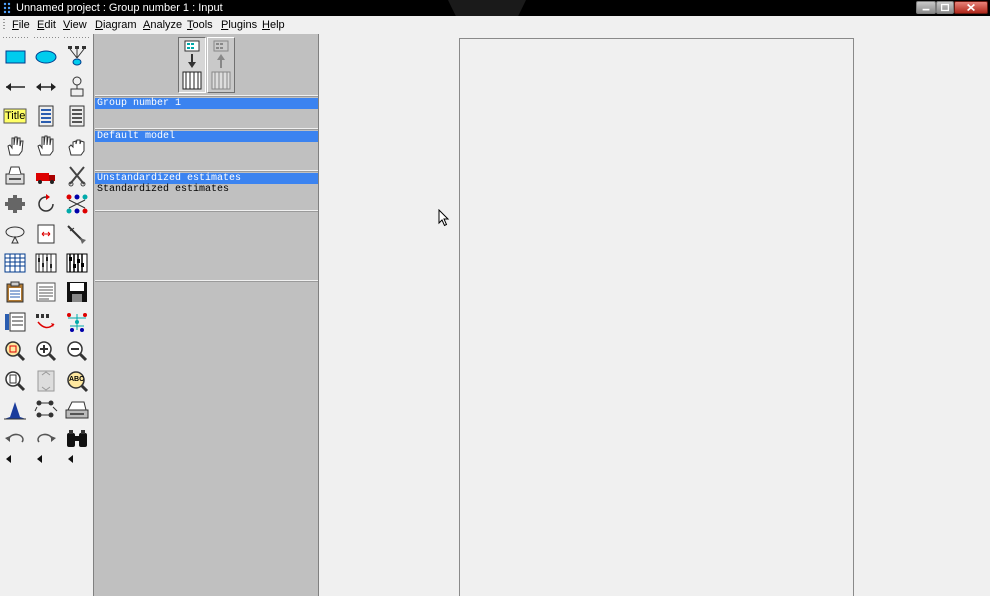 The height and width of the screenshot is (596, 990). I want to click on print-diagram-tool, so click(77, 410).